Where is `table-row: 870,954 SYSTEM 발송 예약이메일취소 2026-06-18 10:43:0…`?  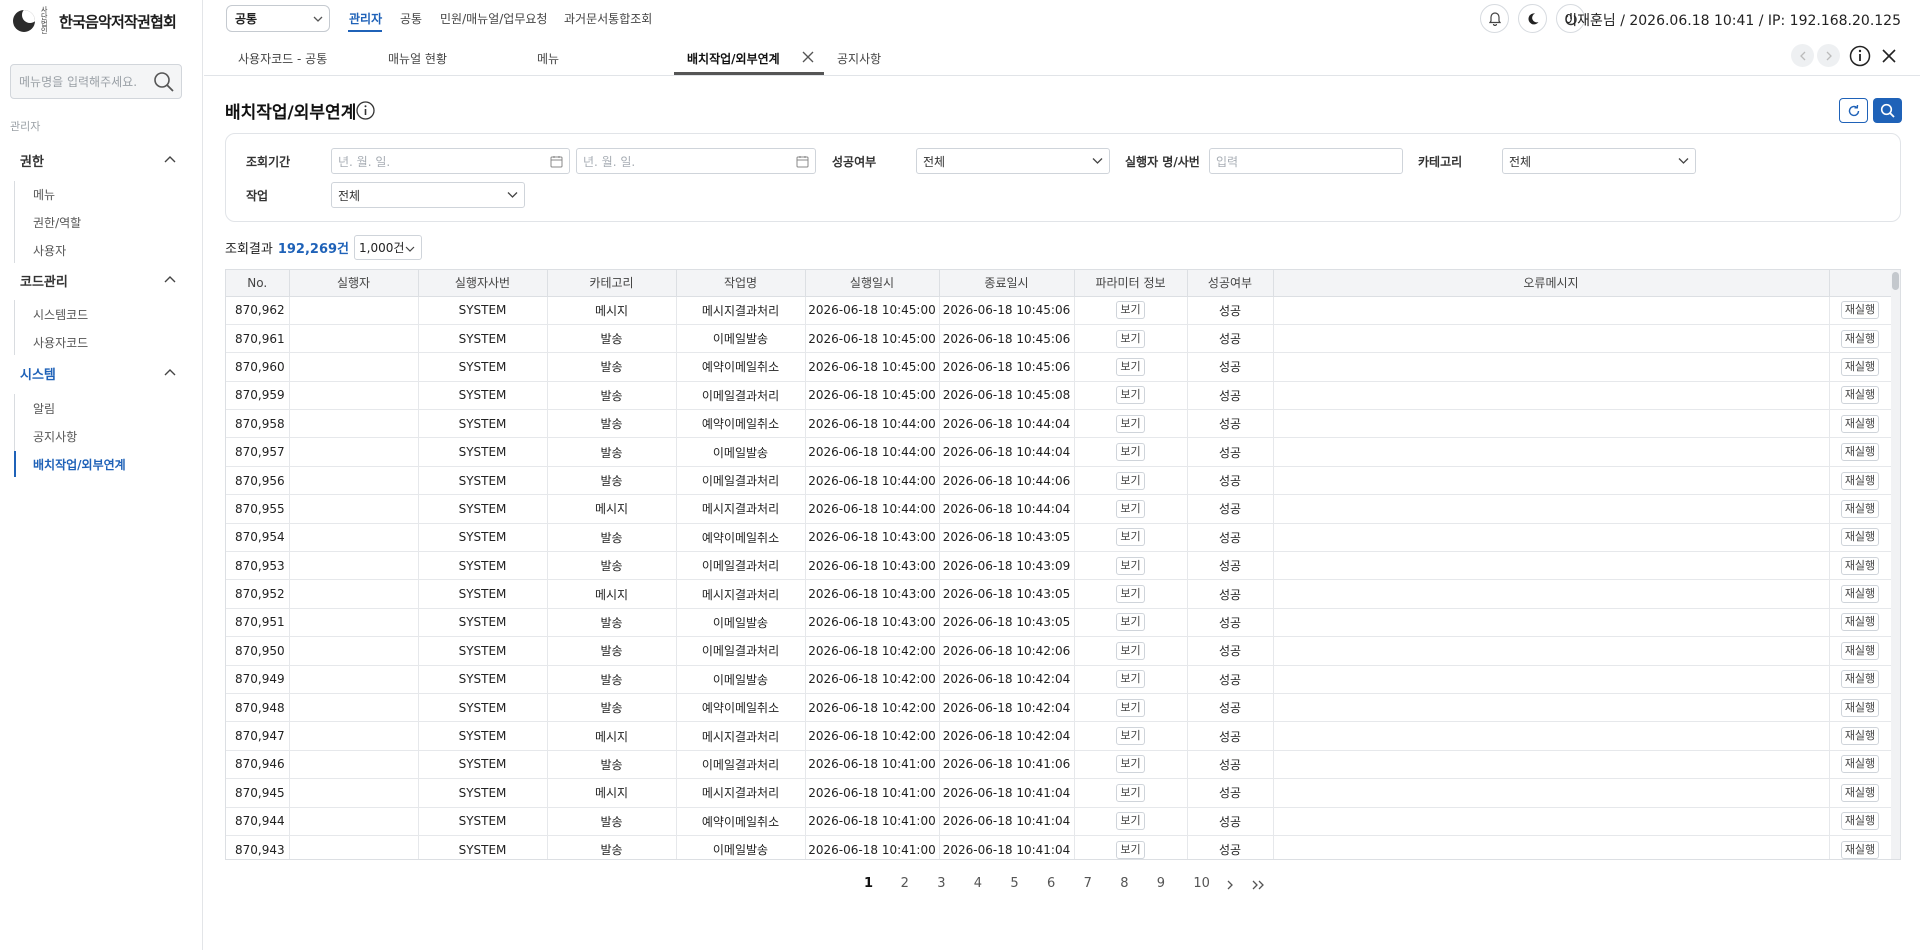 table-row: 870,954 SYSTEM 발송 예약이메일취소 2026-06-18 10:43:0… is located at coordinates (1059, 538).